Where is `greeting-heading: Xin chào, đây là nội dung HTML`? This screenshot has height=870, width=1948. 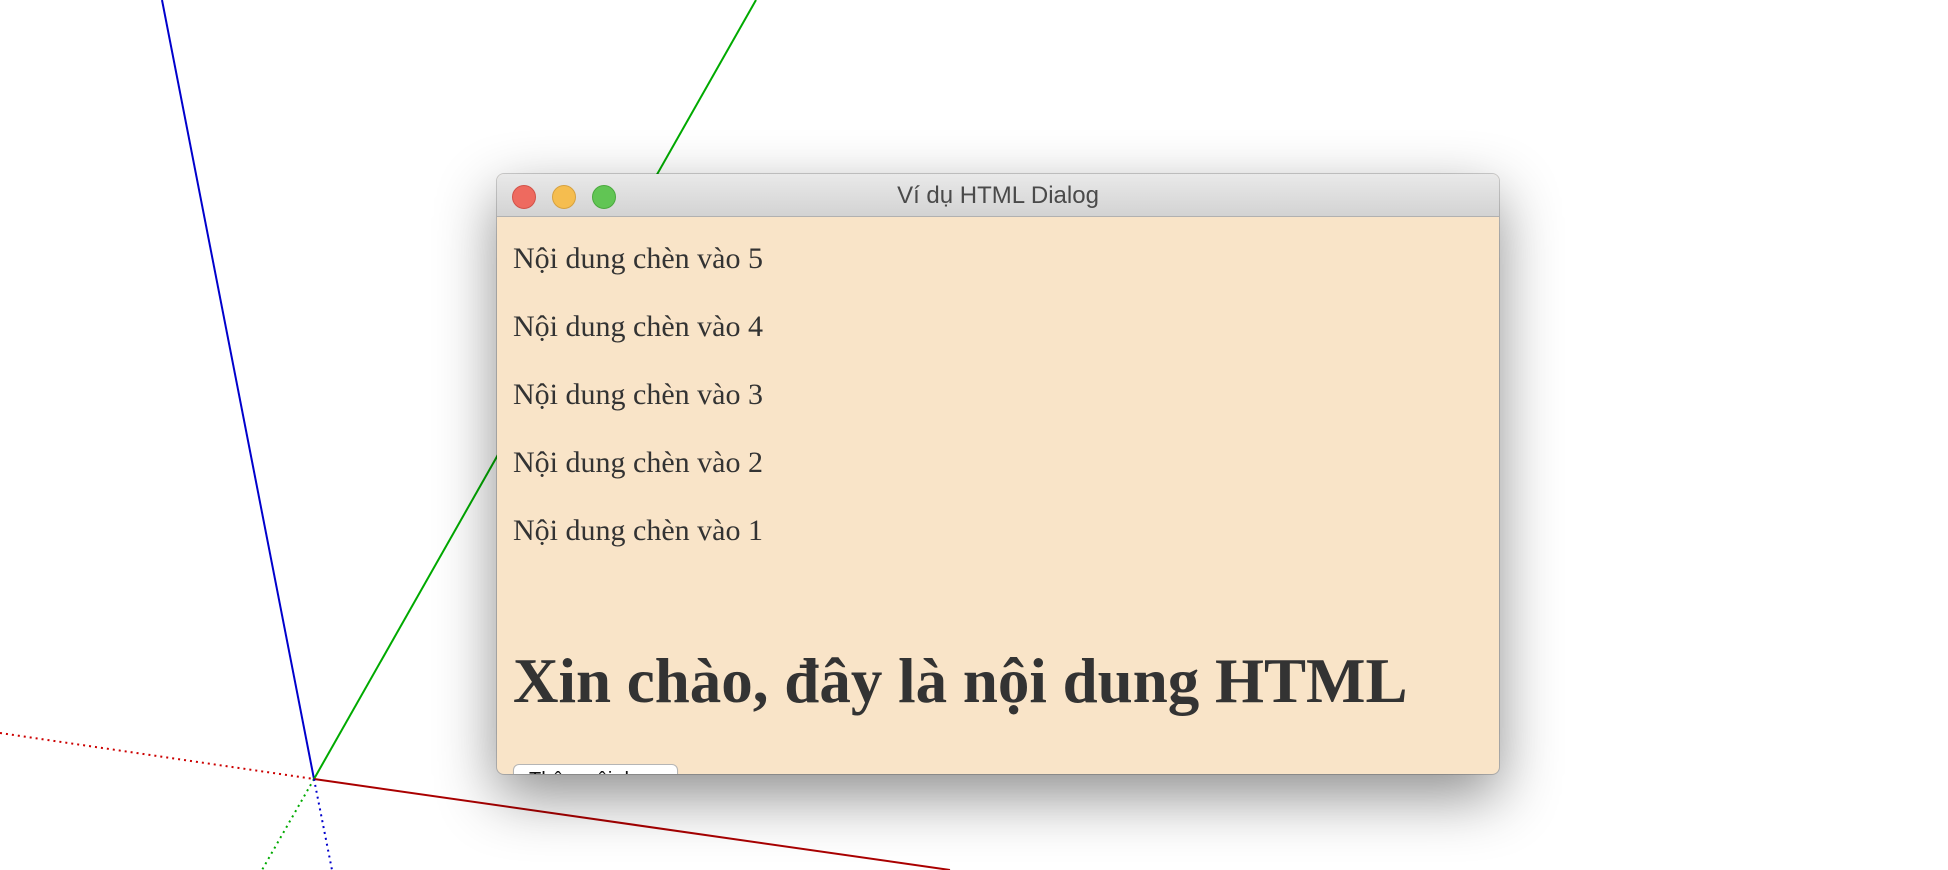
greeting-heading: Xin chào, đây là nội dung HTML is located at coordinates (960, 681).